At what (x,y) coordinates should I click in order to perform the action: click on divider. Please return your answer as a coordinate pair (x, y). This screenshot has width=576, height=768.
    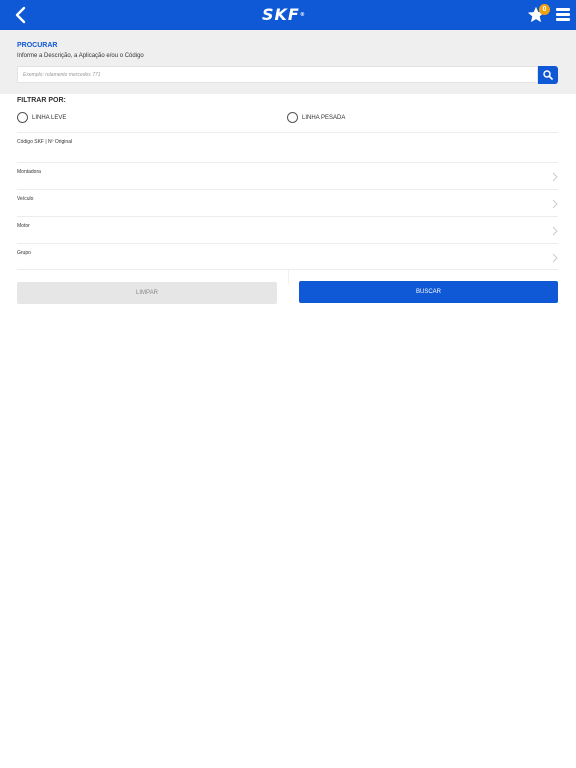
    Looking at the image, I should click on (288, 277).